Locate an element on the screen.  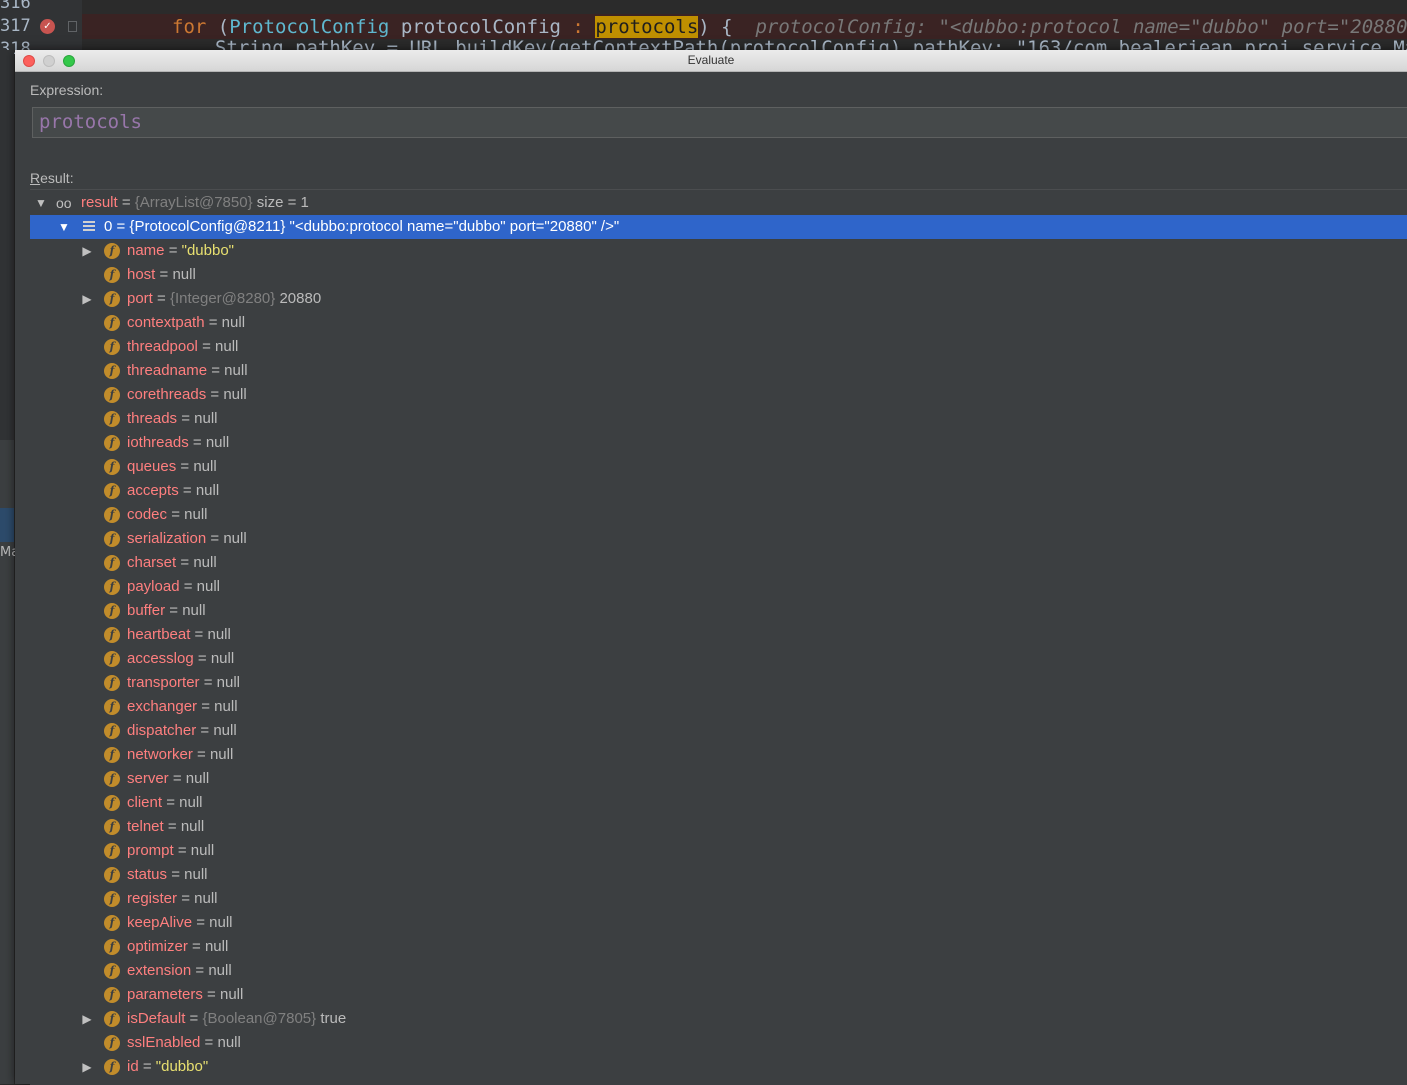
field-text: prompt = null is located at coordinates (170, 851).